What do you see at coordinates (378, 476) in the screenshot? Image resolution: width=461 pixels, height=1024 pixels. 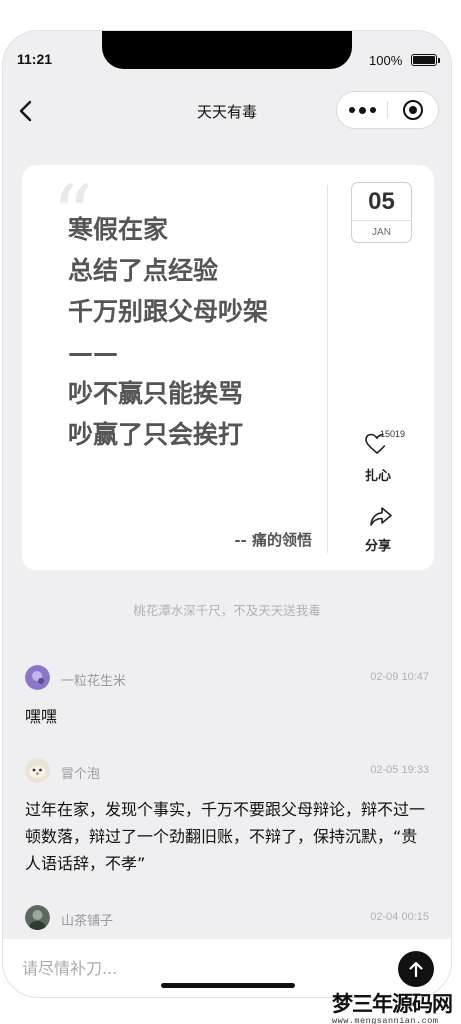 I see `like-label: 扎心` at bounding box center [378, 476].